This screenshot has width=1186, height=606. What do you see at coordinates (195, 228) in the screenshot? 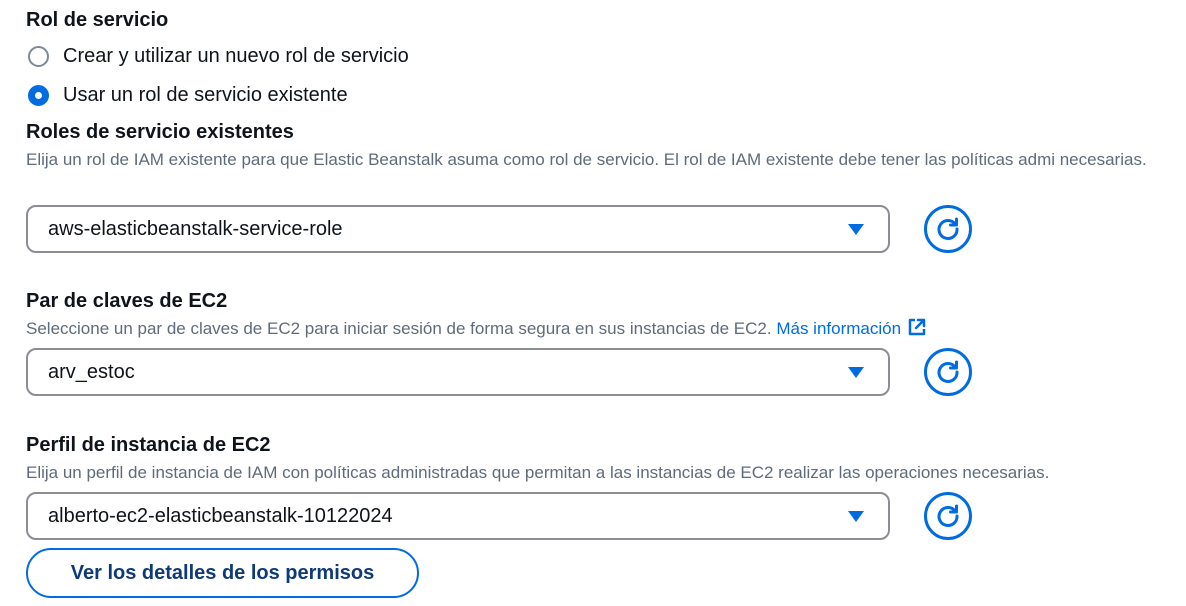
I see `existing-roles-selected-value: aws-elasticbeanstalk-service-role` at bounding box center [195, 228].